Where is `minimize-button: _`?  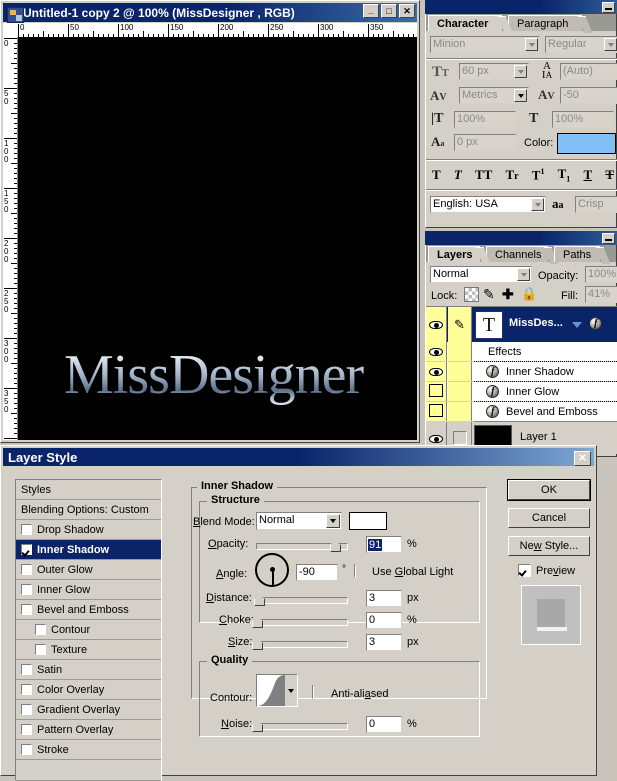 minimize-button: _ is located at coordinates (371, 11).